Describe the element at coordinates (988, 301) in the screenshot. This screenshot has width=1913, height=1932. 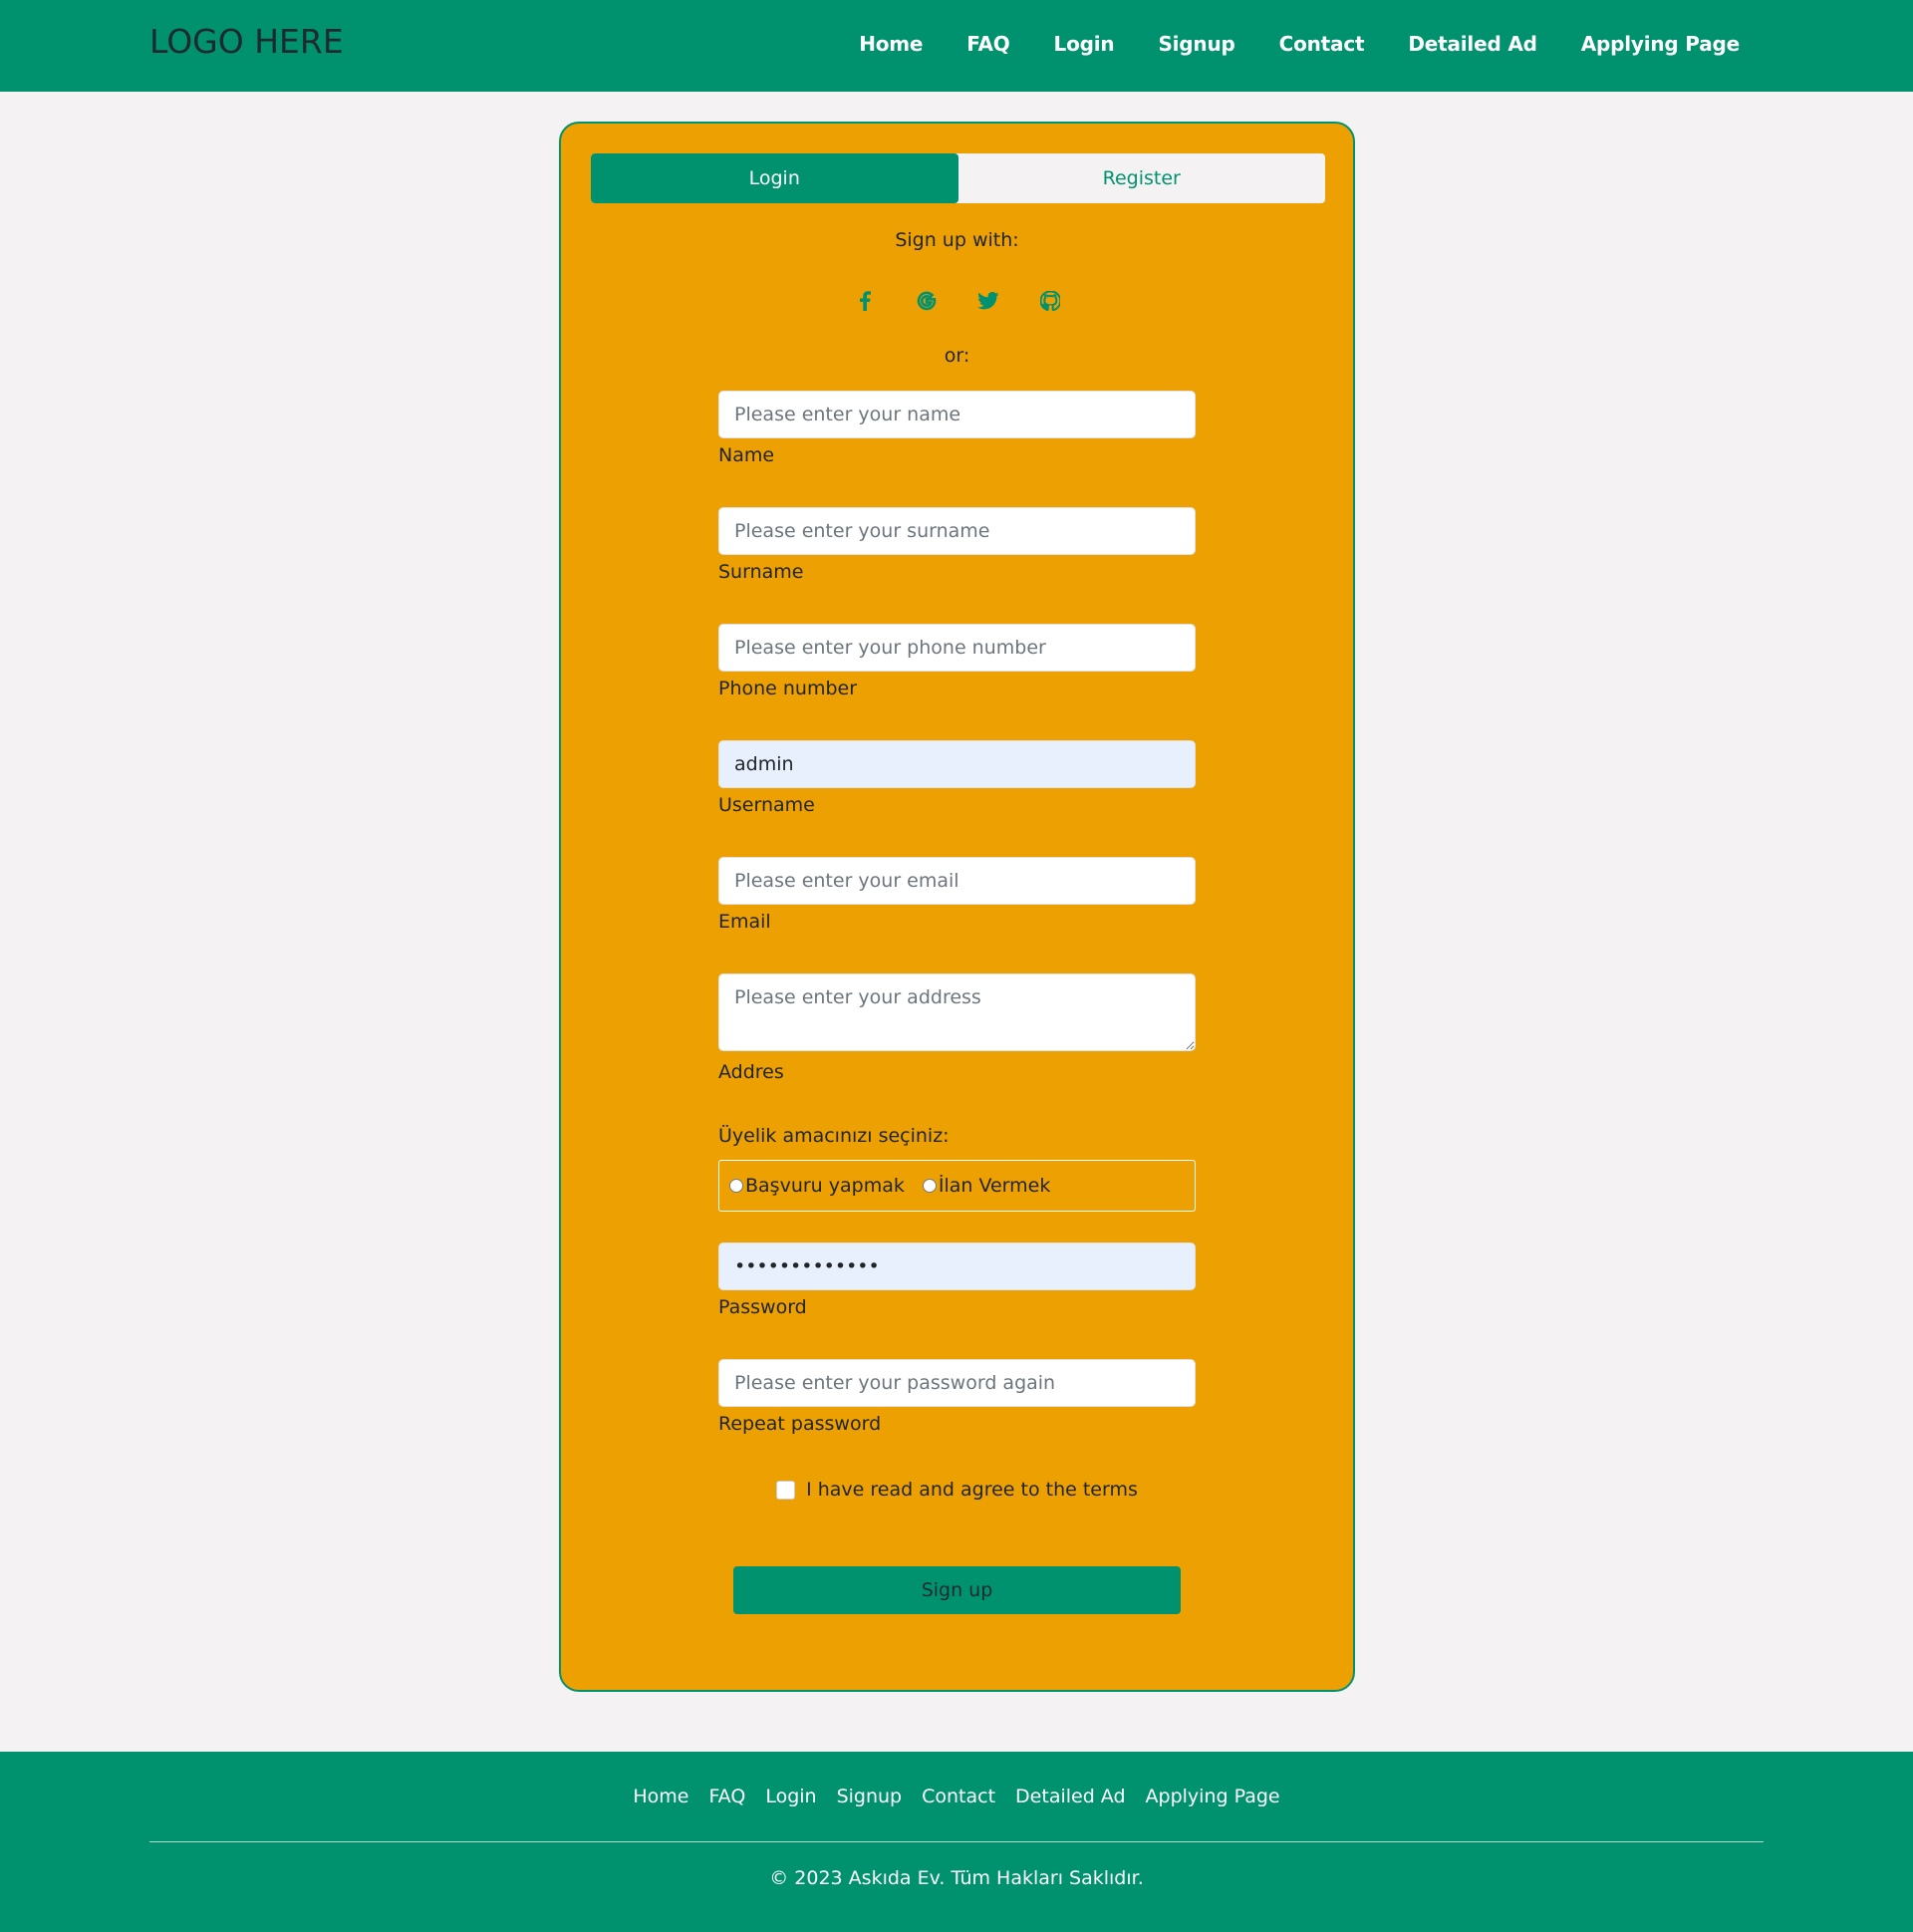
I see `twitter-icon` at that location.